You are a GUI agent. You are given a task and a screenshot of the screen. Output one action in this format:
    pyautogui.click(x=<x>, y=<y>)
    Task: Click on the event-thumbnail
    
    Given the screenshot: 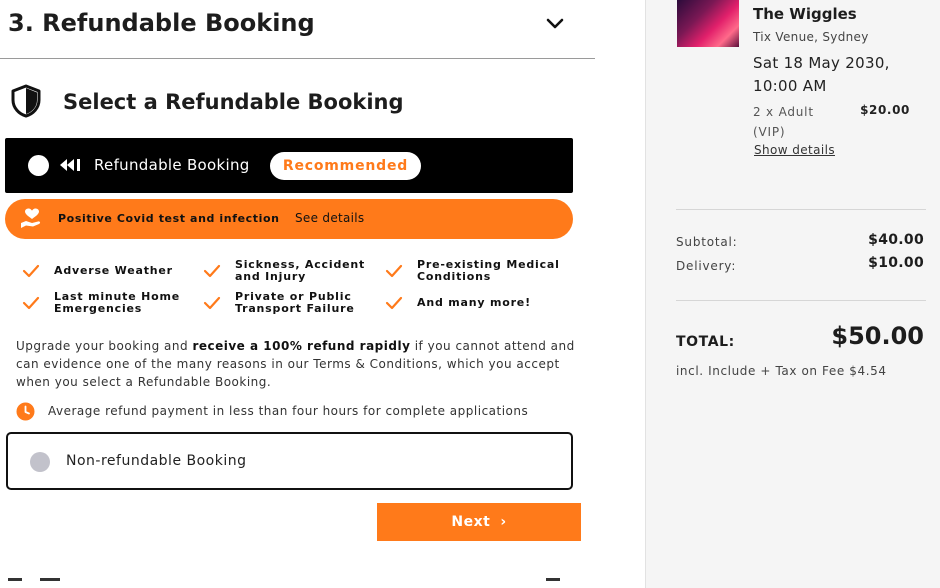 What is the action you would take?
    pyautogui.click(x=708, y=23)
    